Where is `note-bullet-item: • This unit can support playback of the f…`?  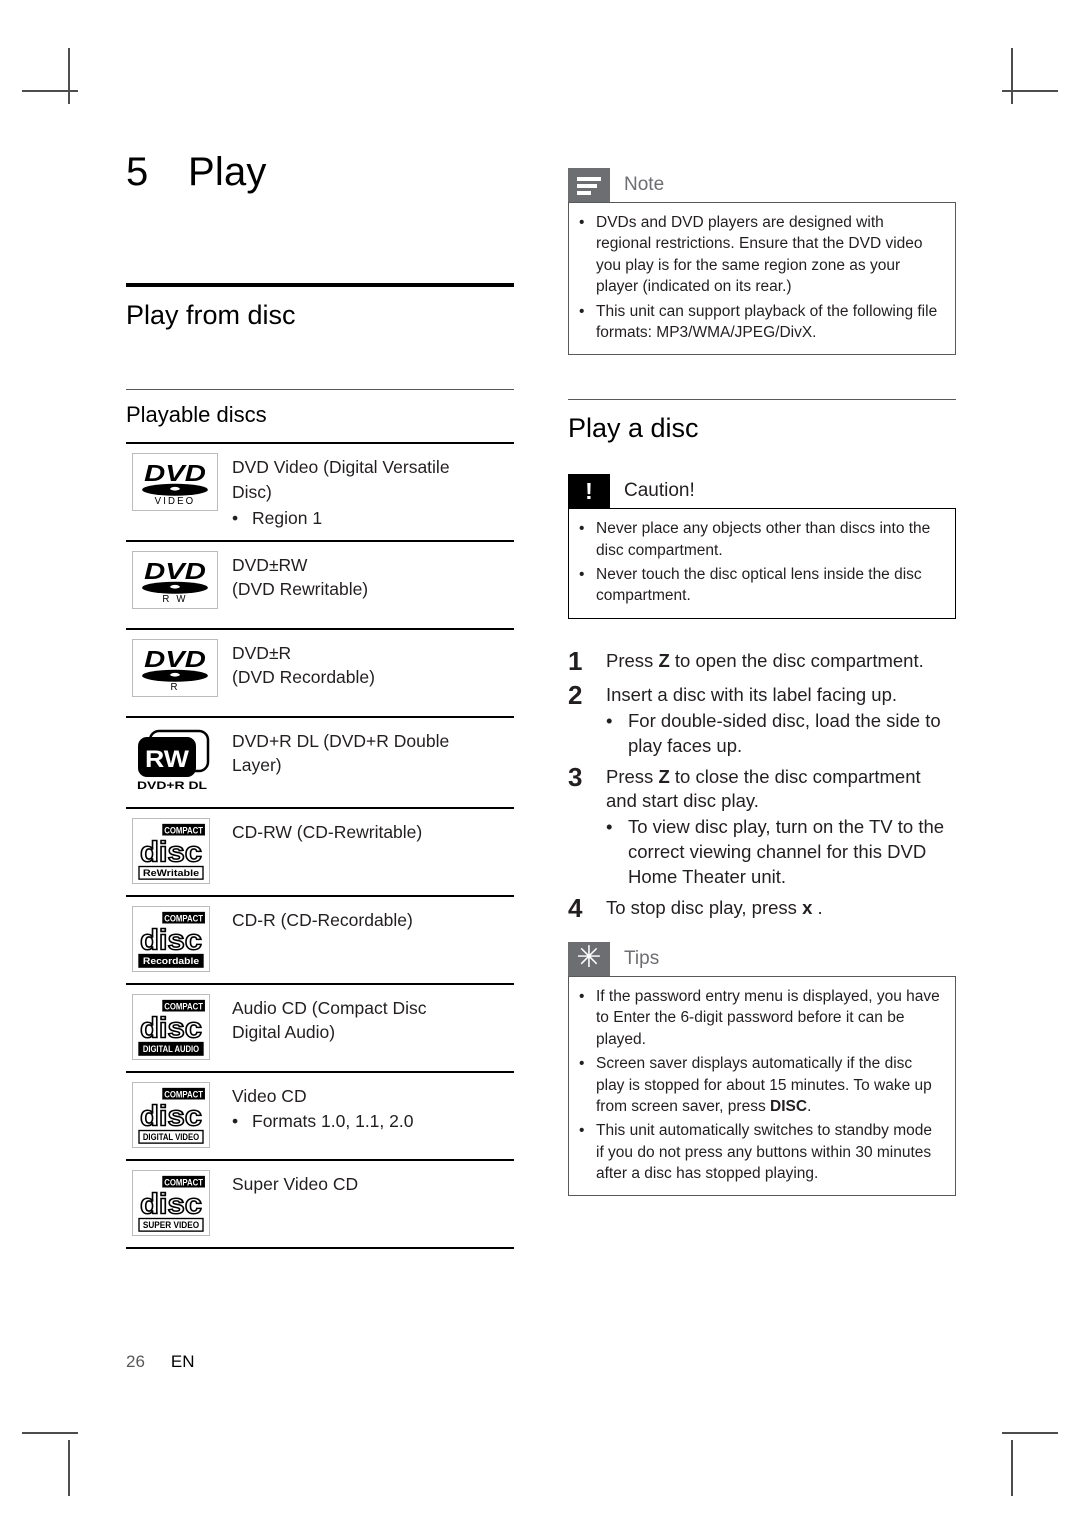
note-bullet-item: • This unit can support playback of the f… is located at coordinates (761, 322).